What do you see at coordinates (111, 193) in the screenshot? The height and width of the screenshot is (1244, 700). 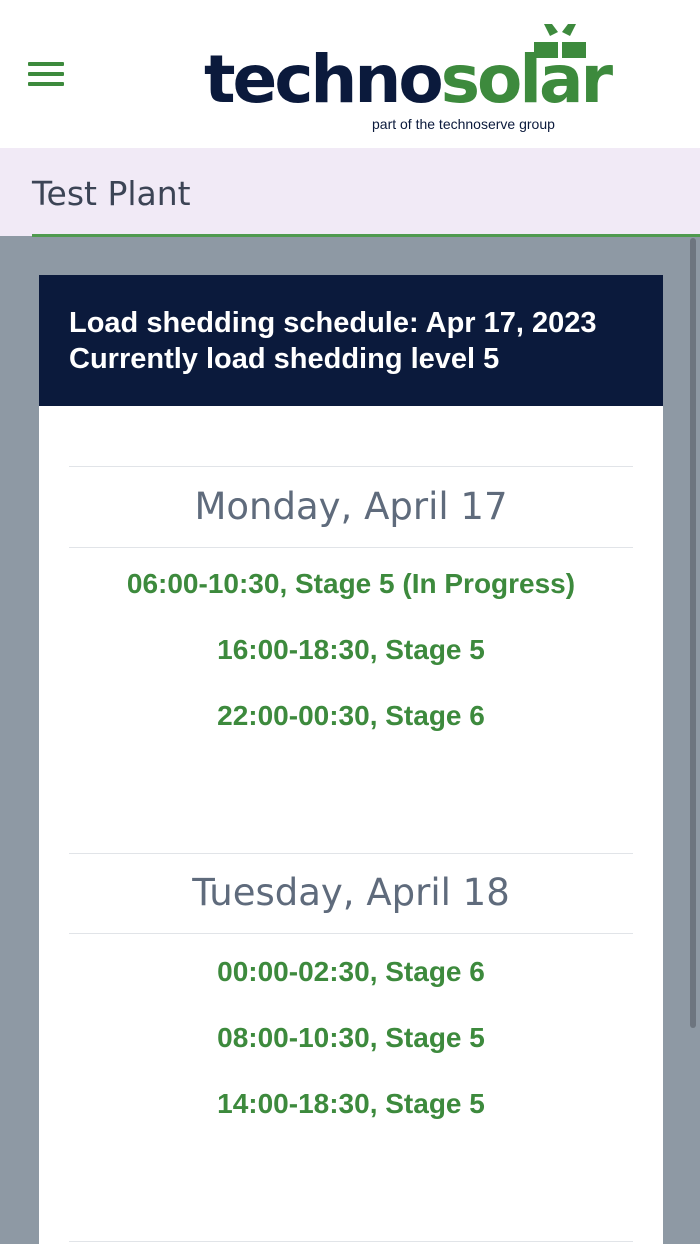 I see `plant-title: Test Plant` at bounding box center [111, 193].